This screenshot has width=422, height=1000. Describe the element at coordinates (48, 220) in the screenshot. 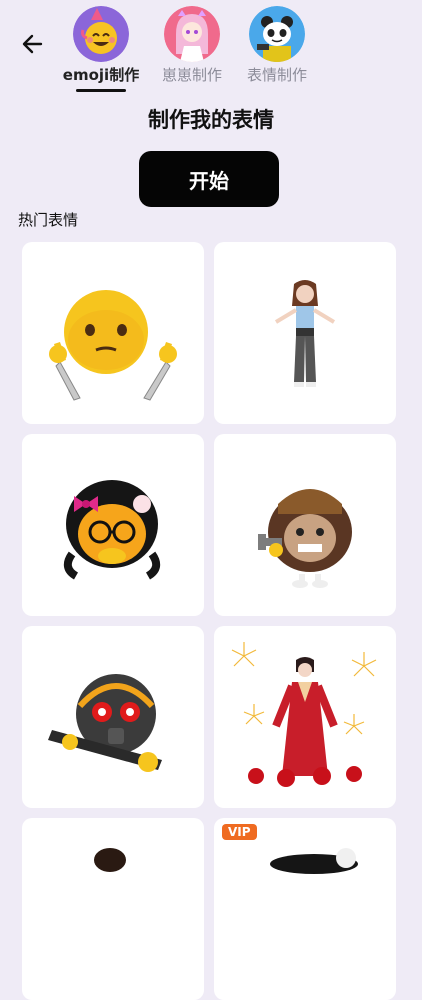

I see `section-label-hot: 热门表情` at that location.